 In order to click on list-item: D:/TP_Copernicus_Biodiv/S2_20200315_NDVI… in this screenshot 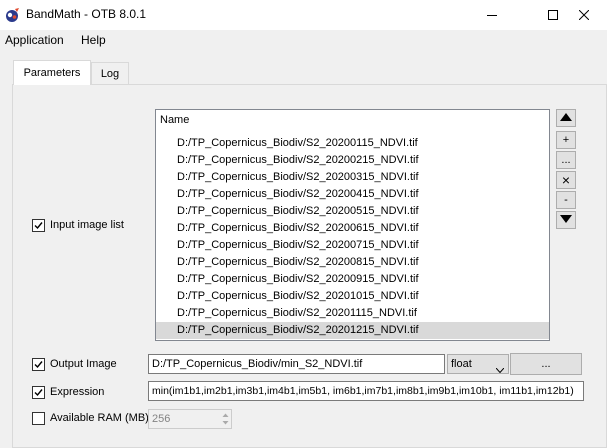, I will do `click(352, 177)`.